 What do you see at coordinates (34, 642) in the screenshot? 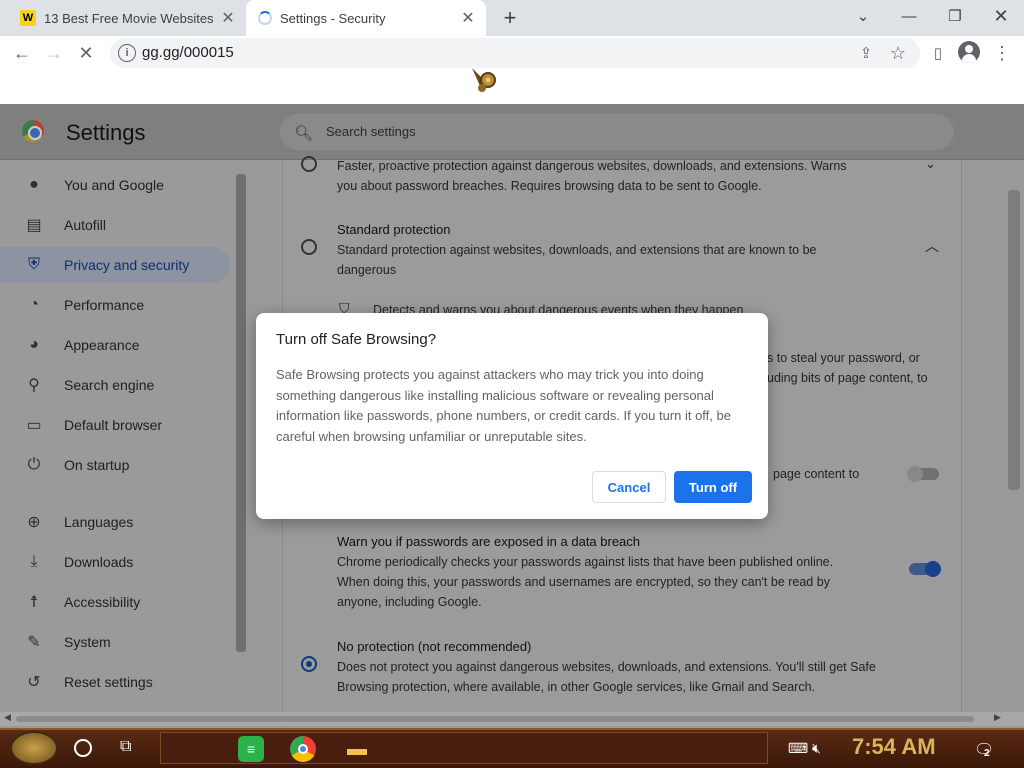
I see `wrench-icon: ✎` at bounding box center [34, 642].